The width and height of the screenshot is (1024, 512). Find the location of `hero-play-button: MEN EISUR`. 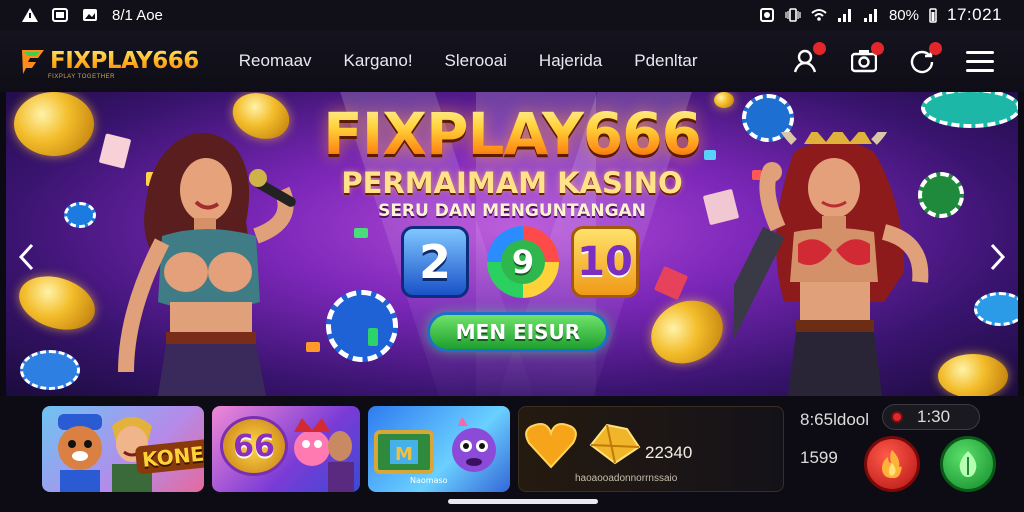

hero-play-button: MEN EISUR is located at coordinates (518, 332).